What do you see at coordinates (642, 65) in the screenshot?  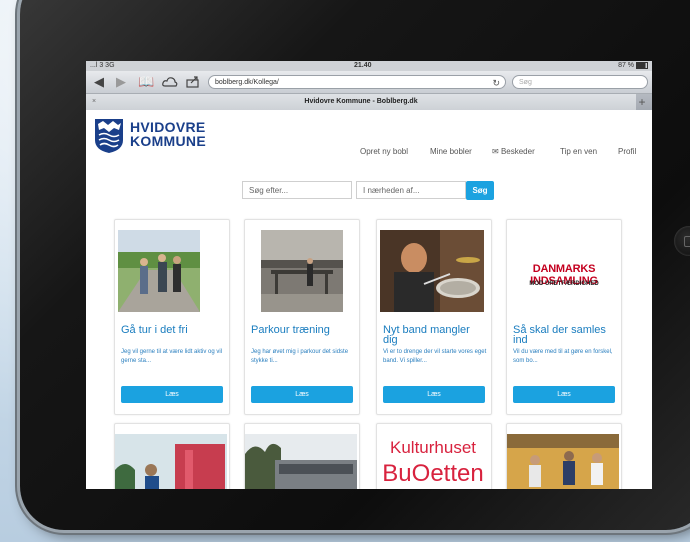 I see `battery-icon` at bounding box center [642, 65].